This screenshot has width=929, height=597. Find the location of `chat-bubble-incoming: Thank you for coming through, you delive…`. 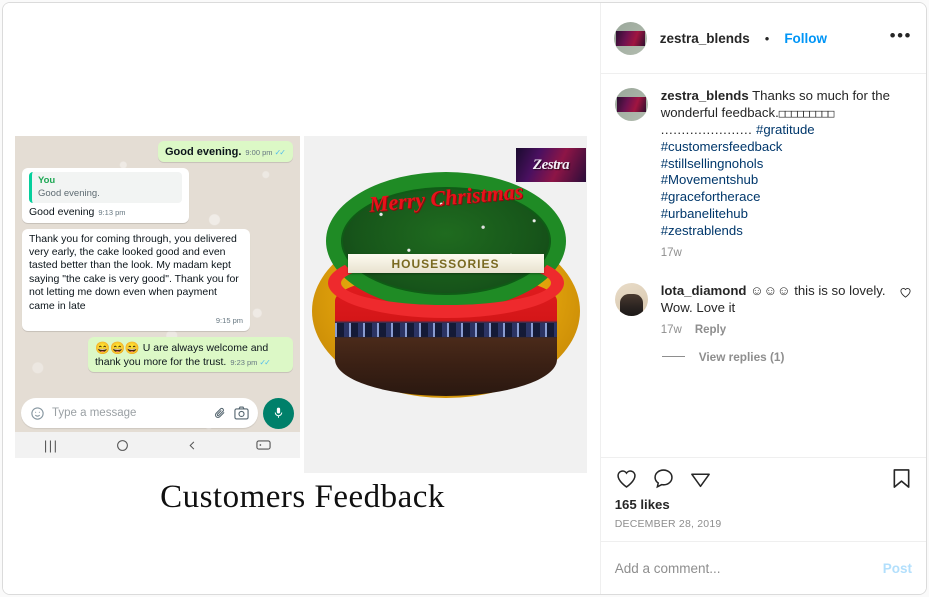

chat-bubble-incoming: Thank you for coming through, you delive… is located at coordinates (136, 279).